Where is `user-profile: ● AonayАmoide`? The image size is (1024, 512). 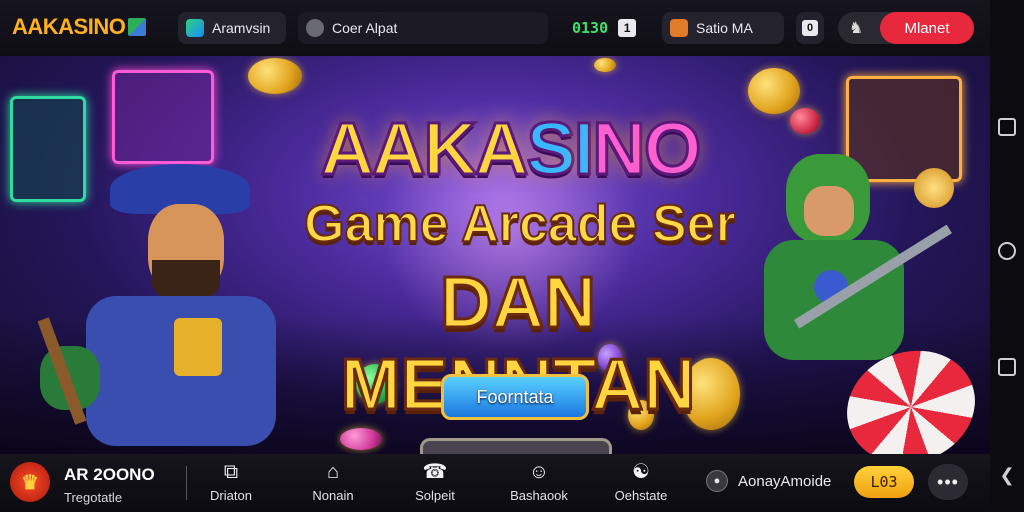 user-profile: ● AonayАmoide is located at coordinates (768, 481).